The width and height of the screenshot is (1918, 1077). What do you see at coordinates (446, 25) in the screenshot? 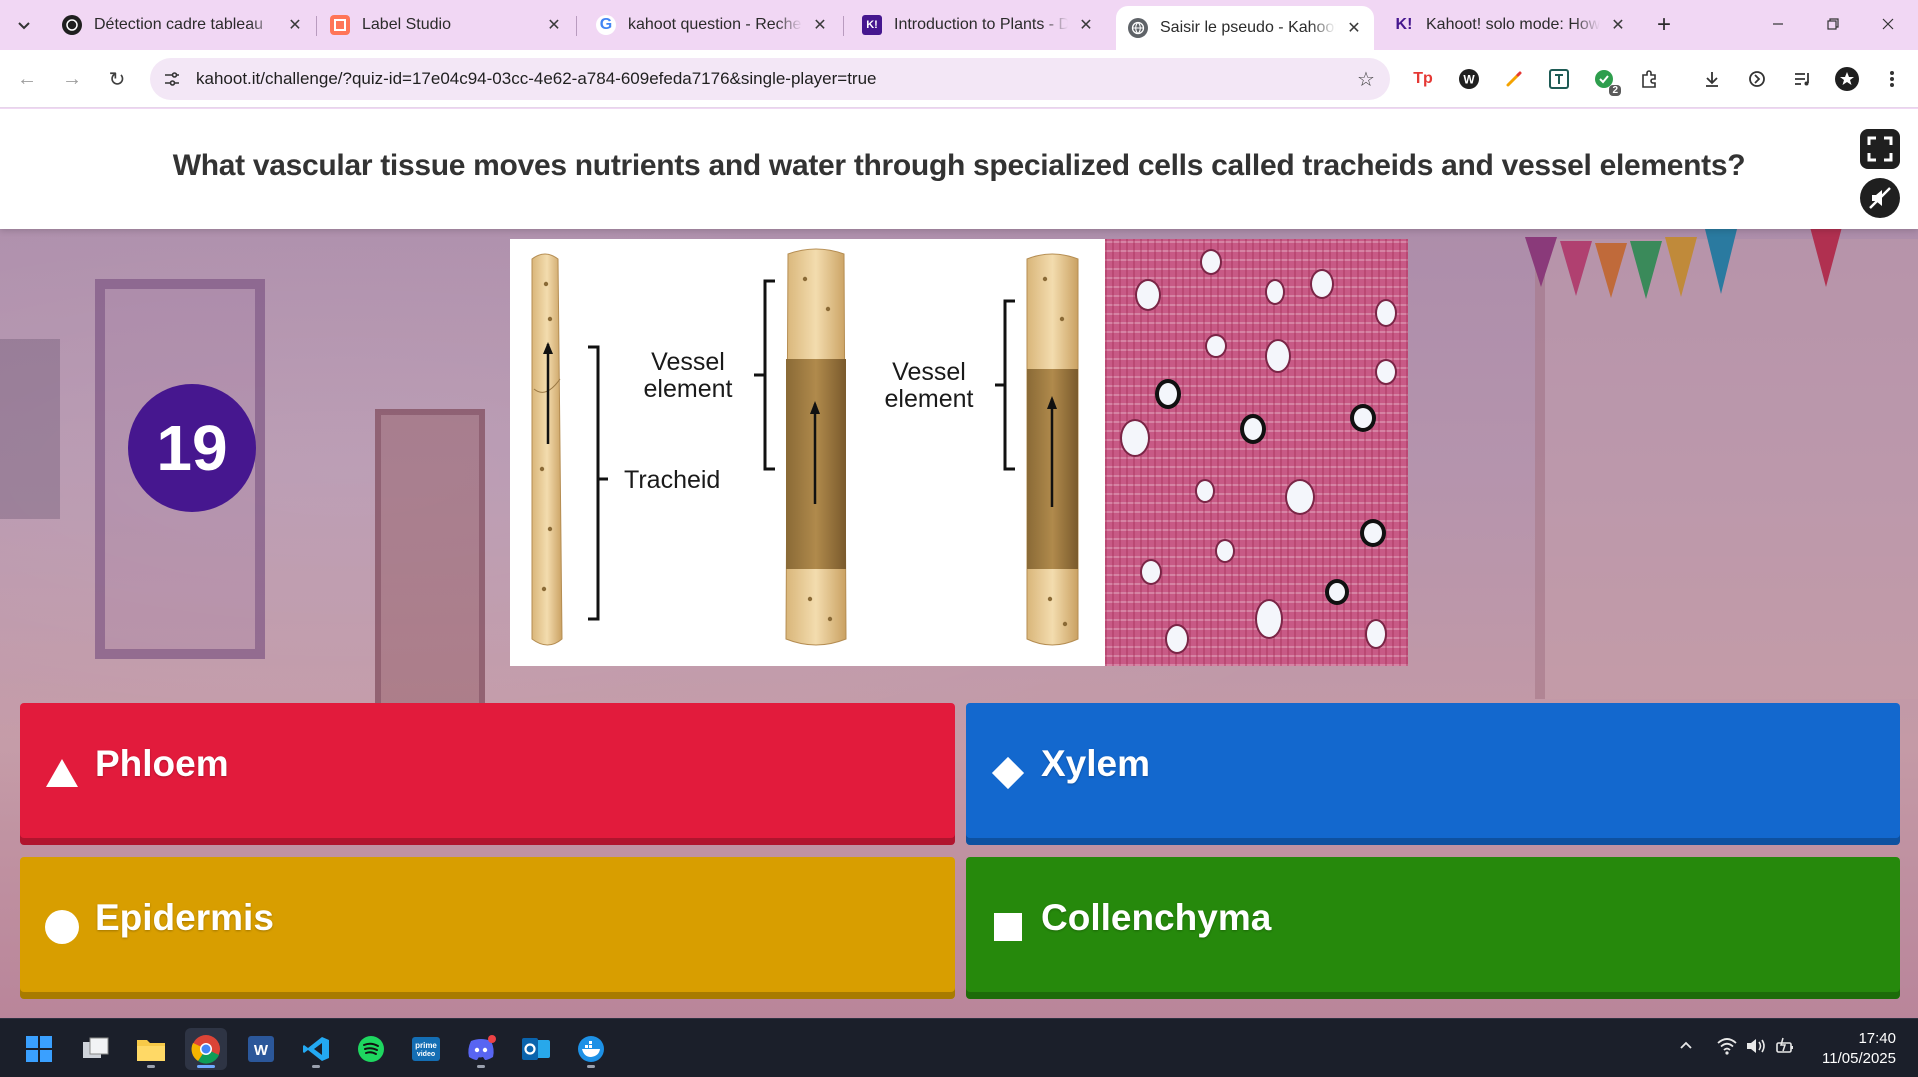
I see `tab-label-studio: Label Studio ✕` at bounding box center [446, 25].